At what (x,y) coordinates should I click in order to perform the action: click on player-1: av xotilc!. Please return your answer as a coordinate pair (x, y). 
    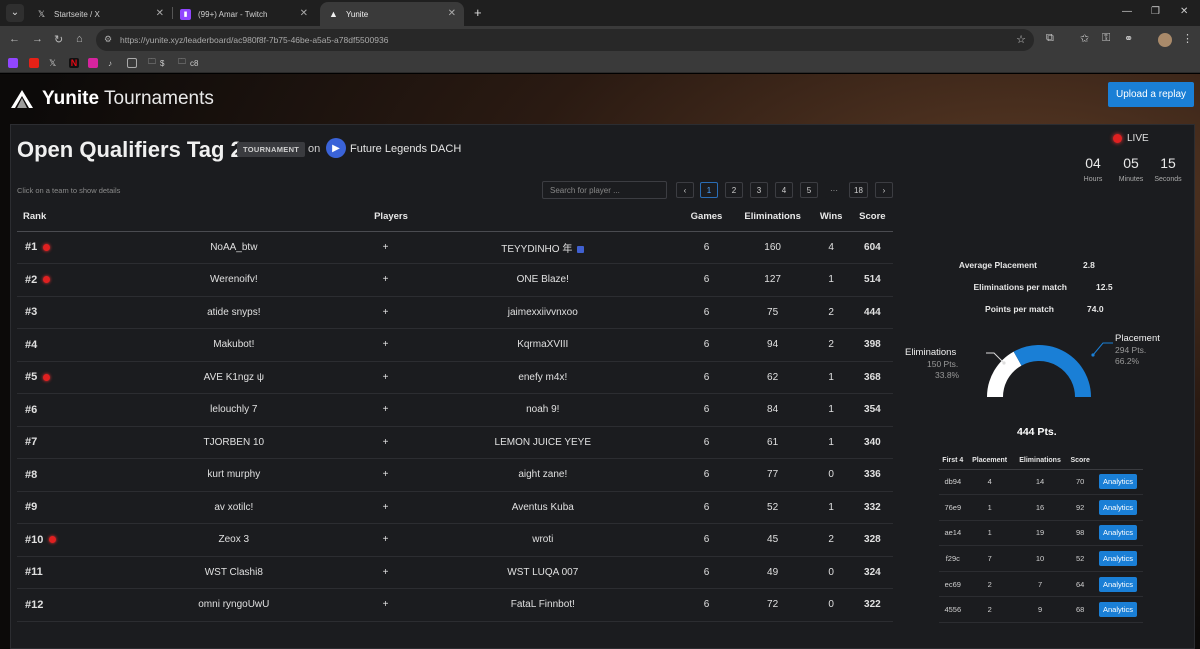
    Looking at the image, I should click on (233, 507).